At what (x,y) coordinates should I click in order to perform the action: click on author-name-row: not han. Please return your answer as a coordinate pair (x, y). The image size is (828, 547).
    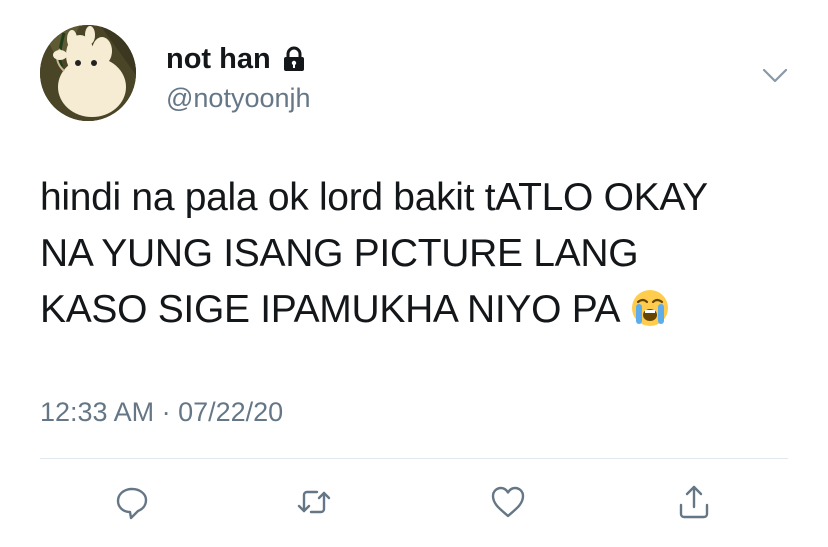
    Looking at the image, I should click on (236, 59).